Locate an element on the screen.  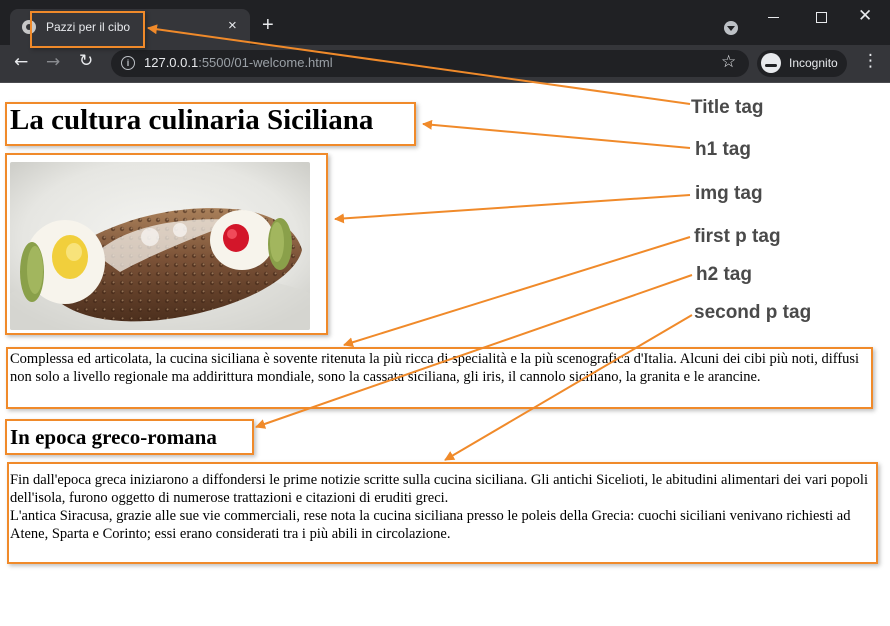
arrow-h1 is located at coordinates (556, 134).